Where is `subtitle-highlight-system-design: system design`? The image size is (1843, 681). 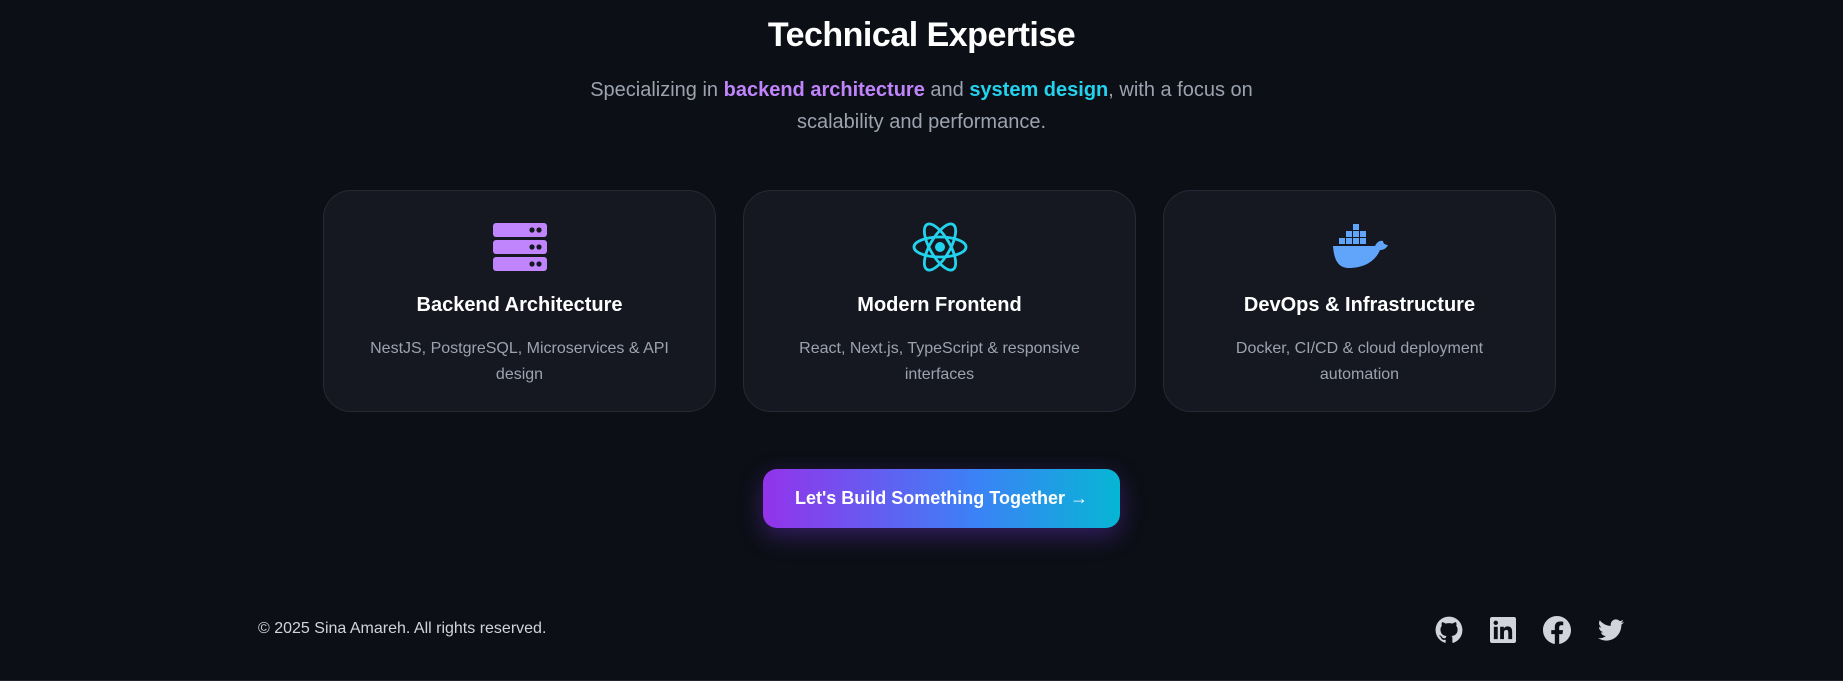
subtitle-highlight-system-design: system design is located at coordinates (1039, 90).